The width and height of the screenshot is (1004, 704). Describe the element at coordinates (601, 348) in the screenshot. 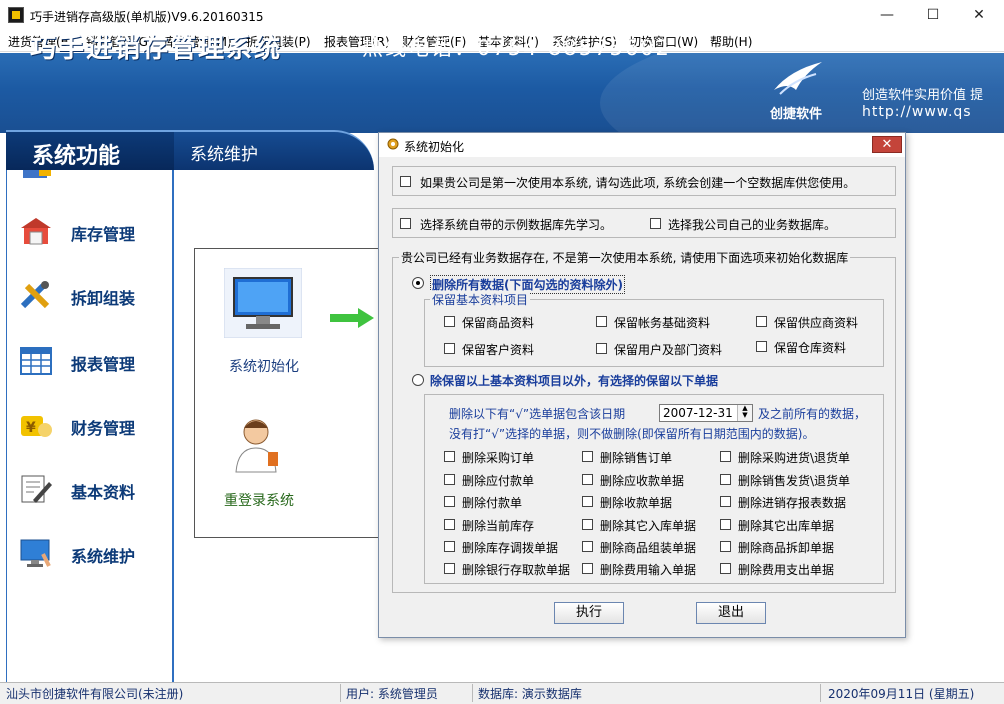

I see `keep-users-checkbox` at that location.